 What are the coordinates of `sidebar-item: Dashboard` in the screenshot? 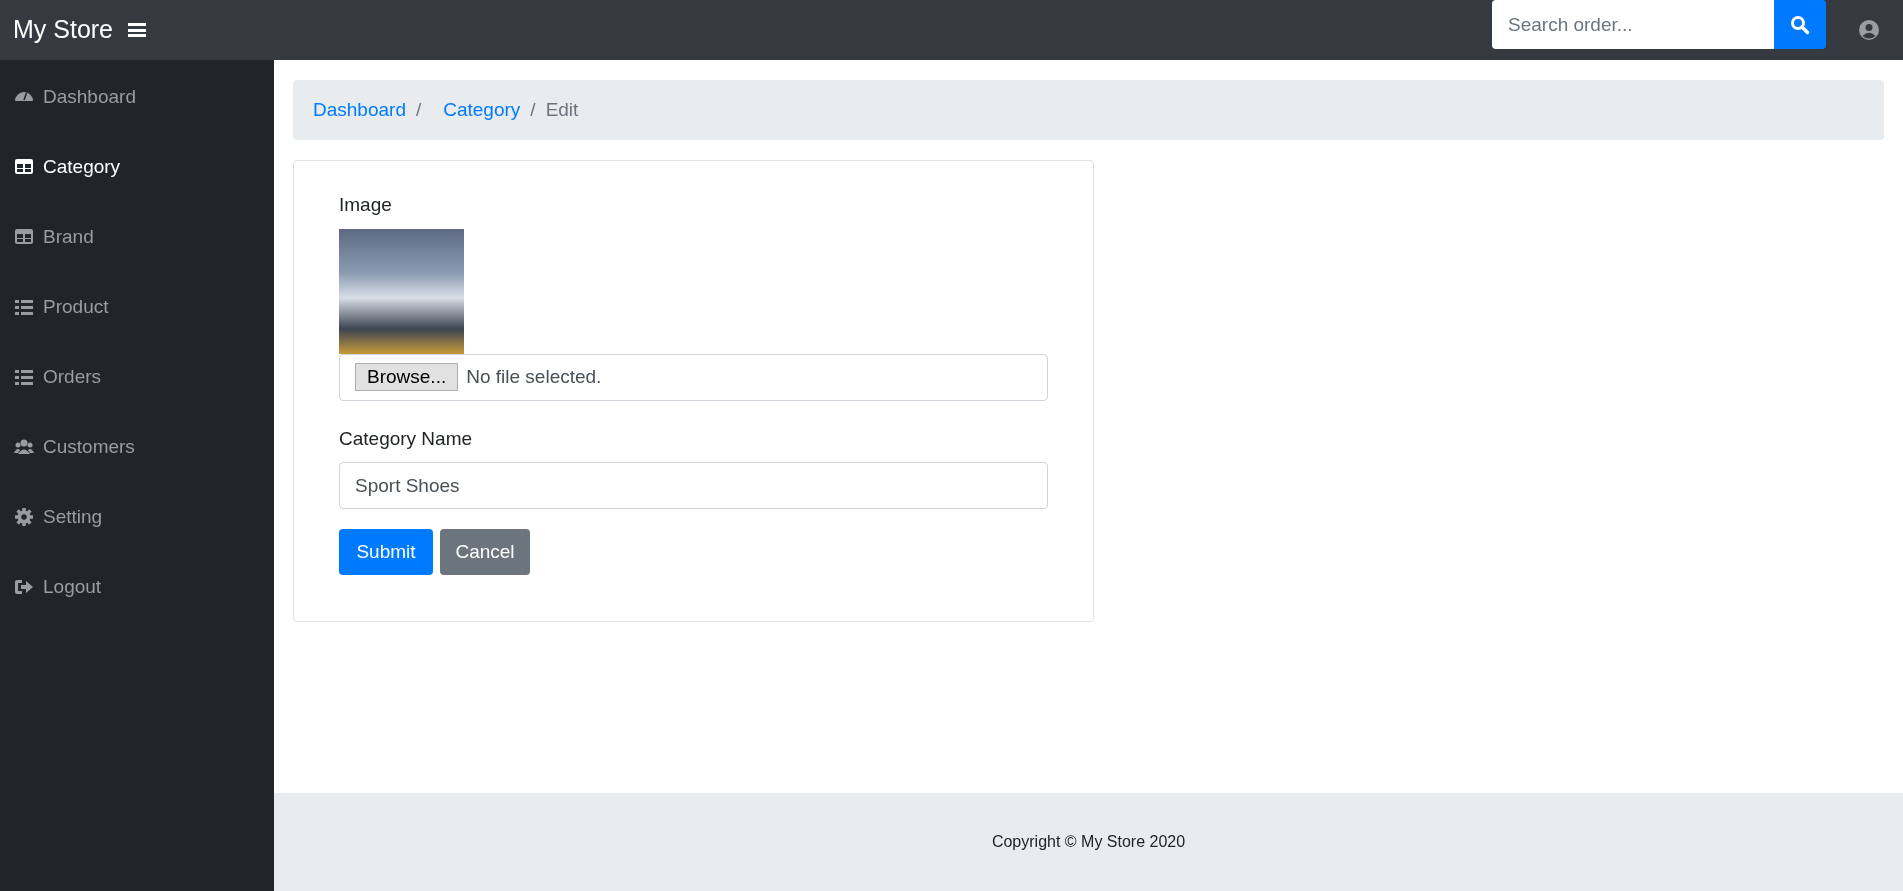 It's located at (68, 97).